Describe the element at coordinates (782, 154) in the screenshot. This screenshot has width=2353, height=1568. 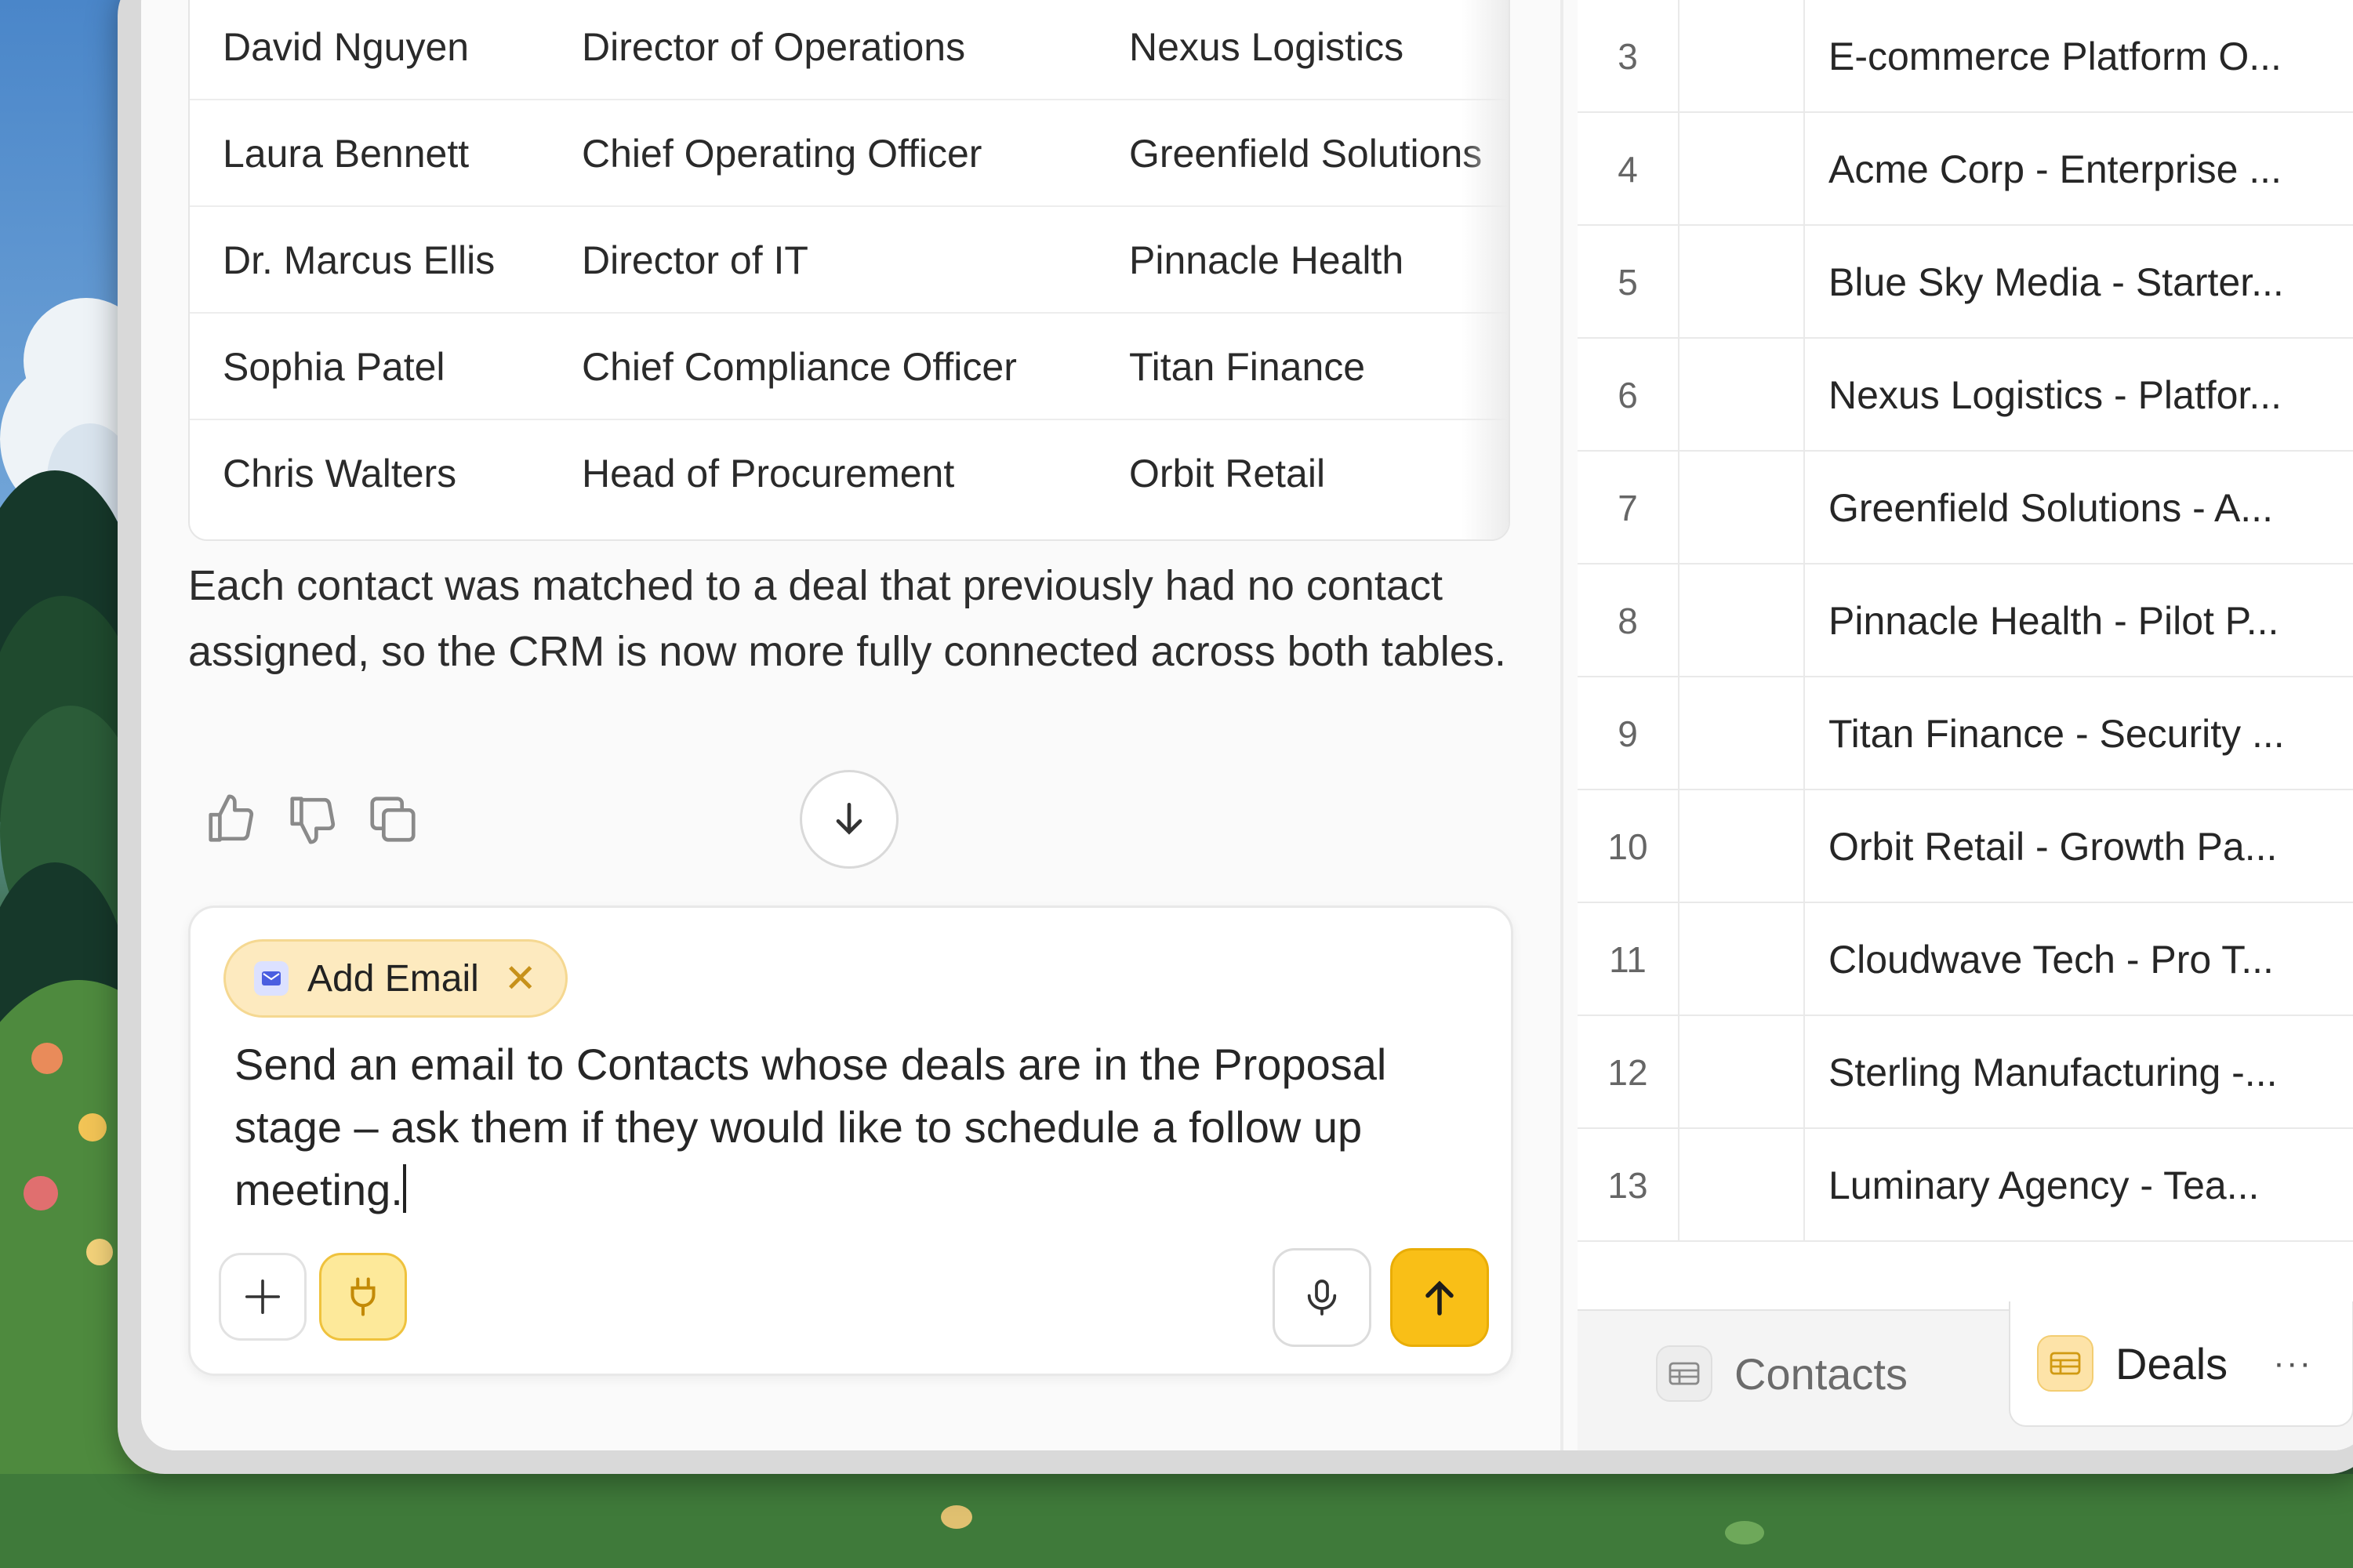
I see `contact-title: Chief Operating Officer` at that location.